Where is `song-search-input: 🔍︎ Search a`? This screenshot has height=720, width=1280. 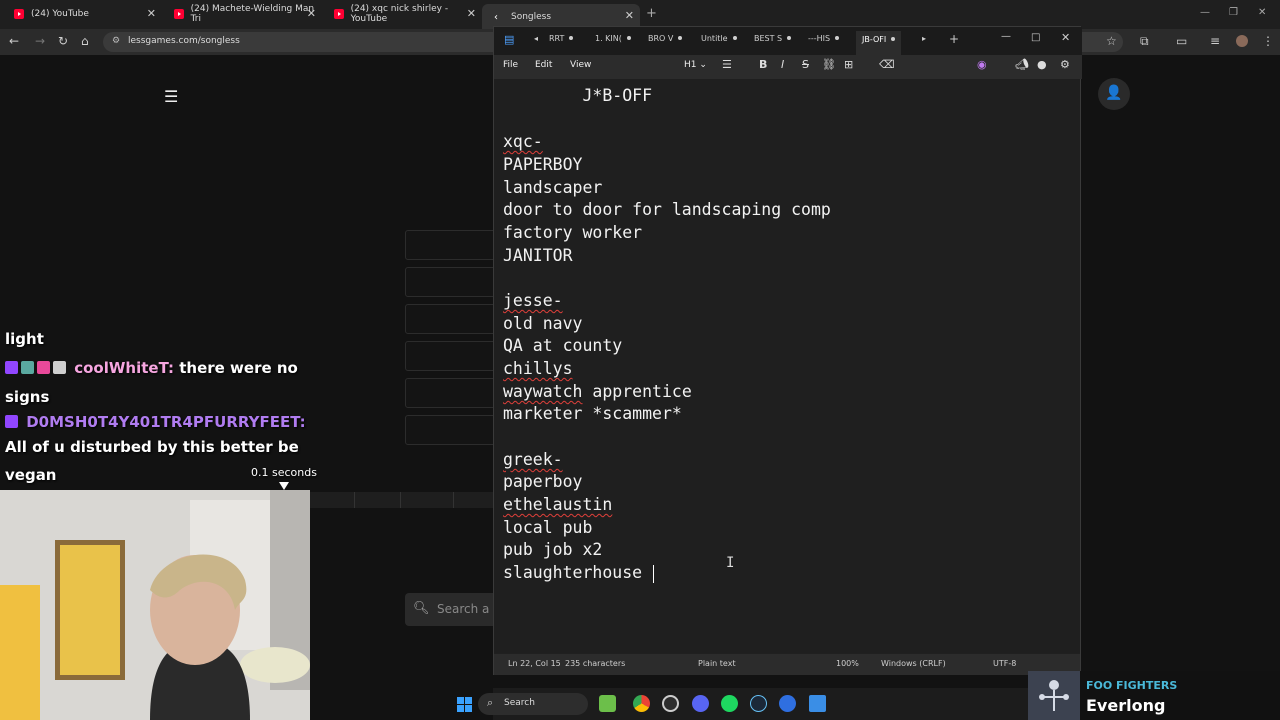
song-search-input: 🔍︎ Search a is located at coordinates (455, 609).